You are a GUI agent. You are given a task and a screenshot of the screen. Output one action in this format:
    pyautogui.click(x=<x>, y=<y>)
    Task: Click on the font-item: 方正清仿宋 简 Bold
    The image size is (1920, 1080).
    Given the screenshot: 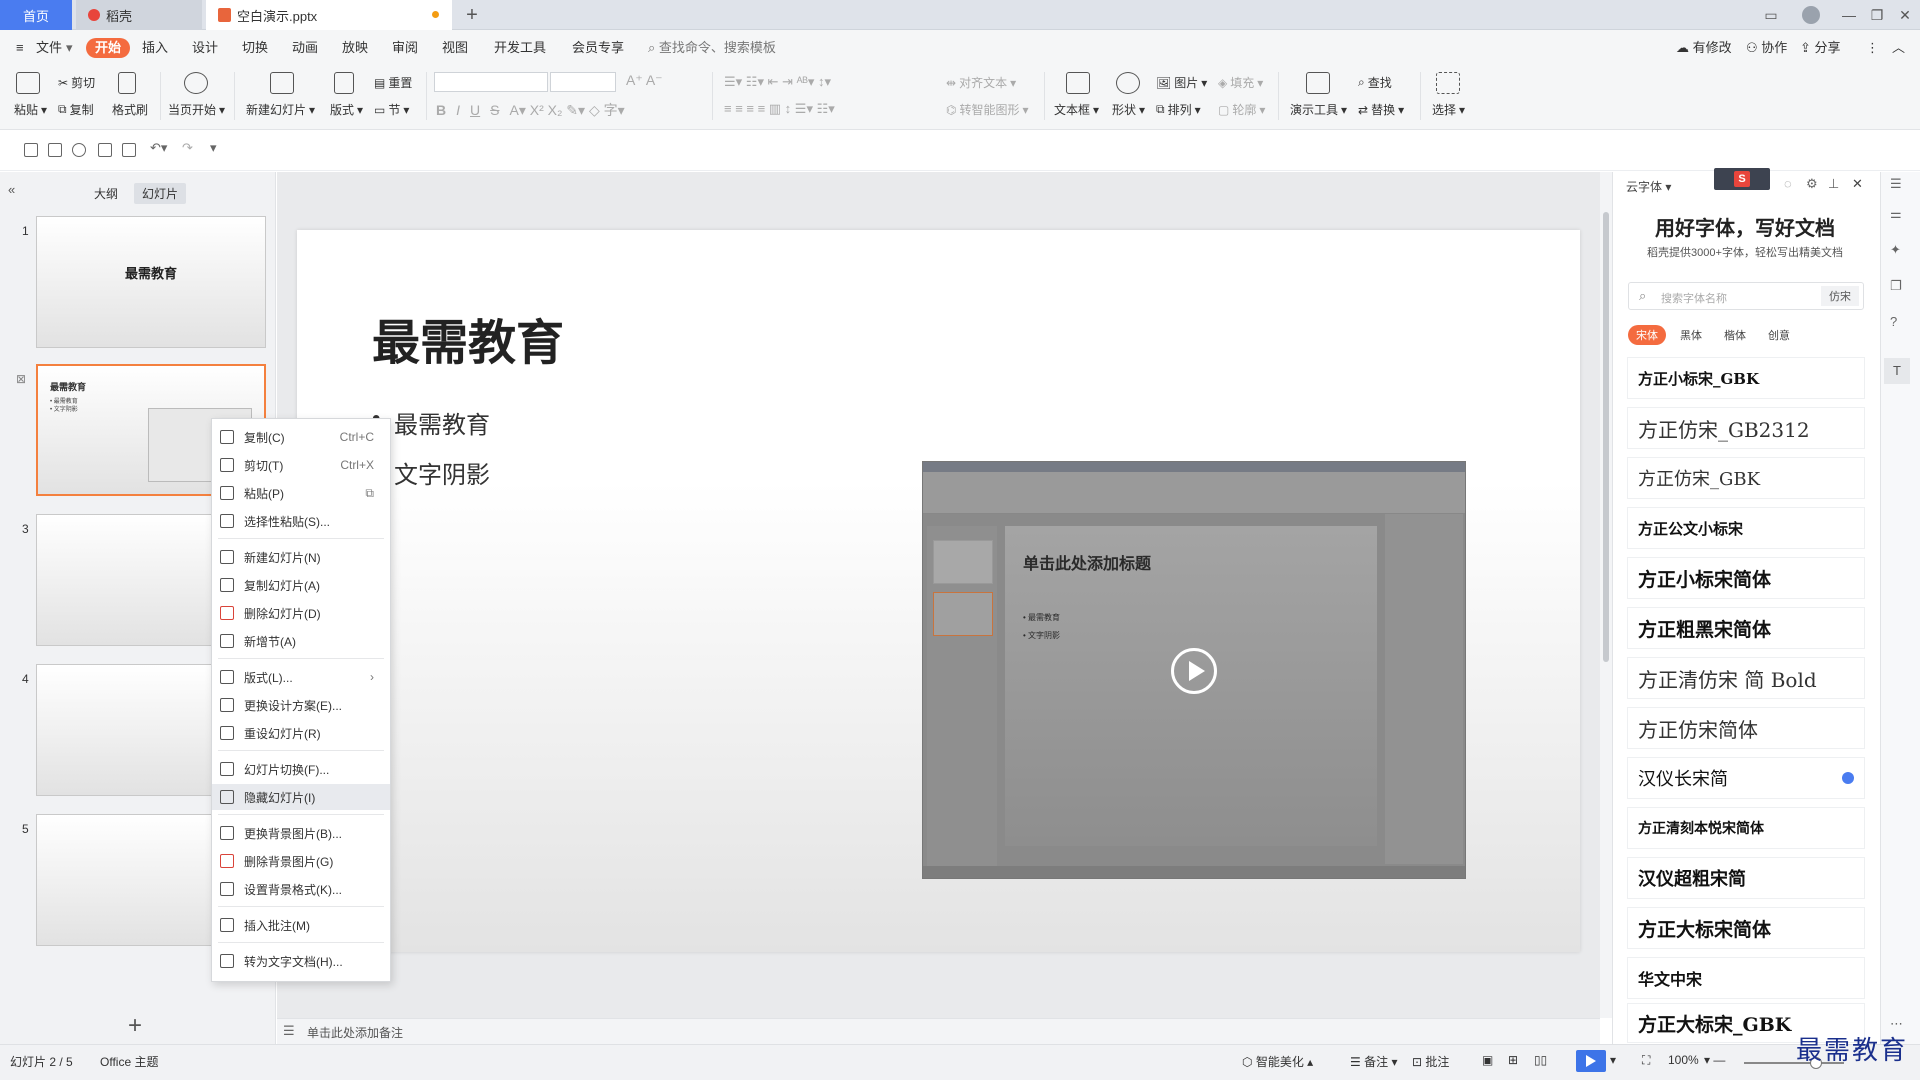 What is the action you would take?
    pyautogui.click(x=1746, y=678)
    